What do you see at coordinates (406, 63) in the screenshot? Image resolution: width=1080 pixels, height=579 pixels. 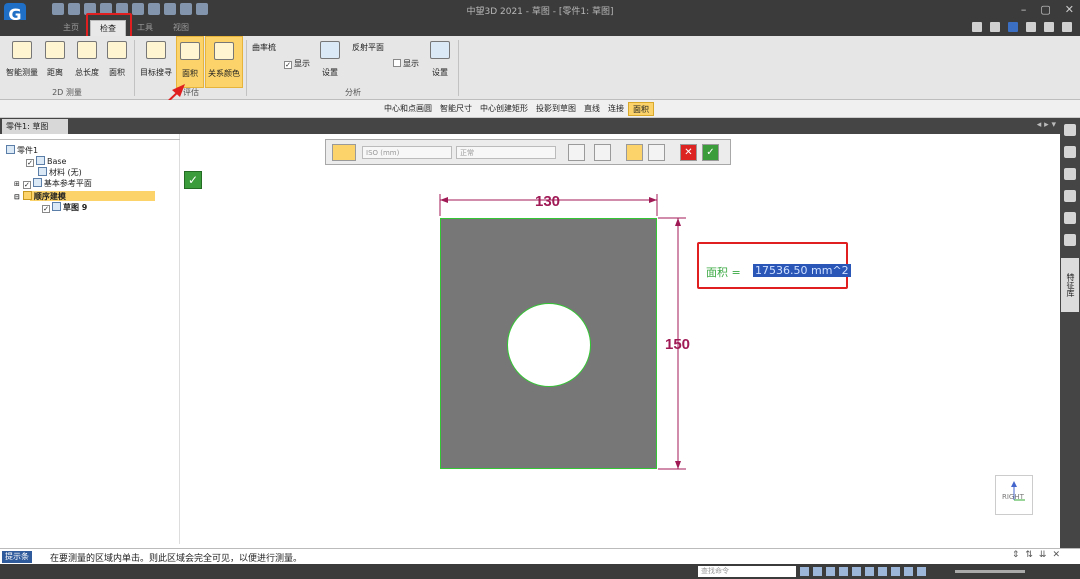 I see `reflection-show-checkbox: 显示` at bounding box center [406, 63].